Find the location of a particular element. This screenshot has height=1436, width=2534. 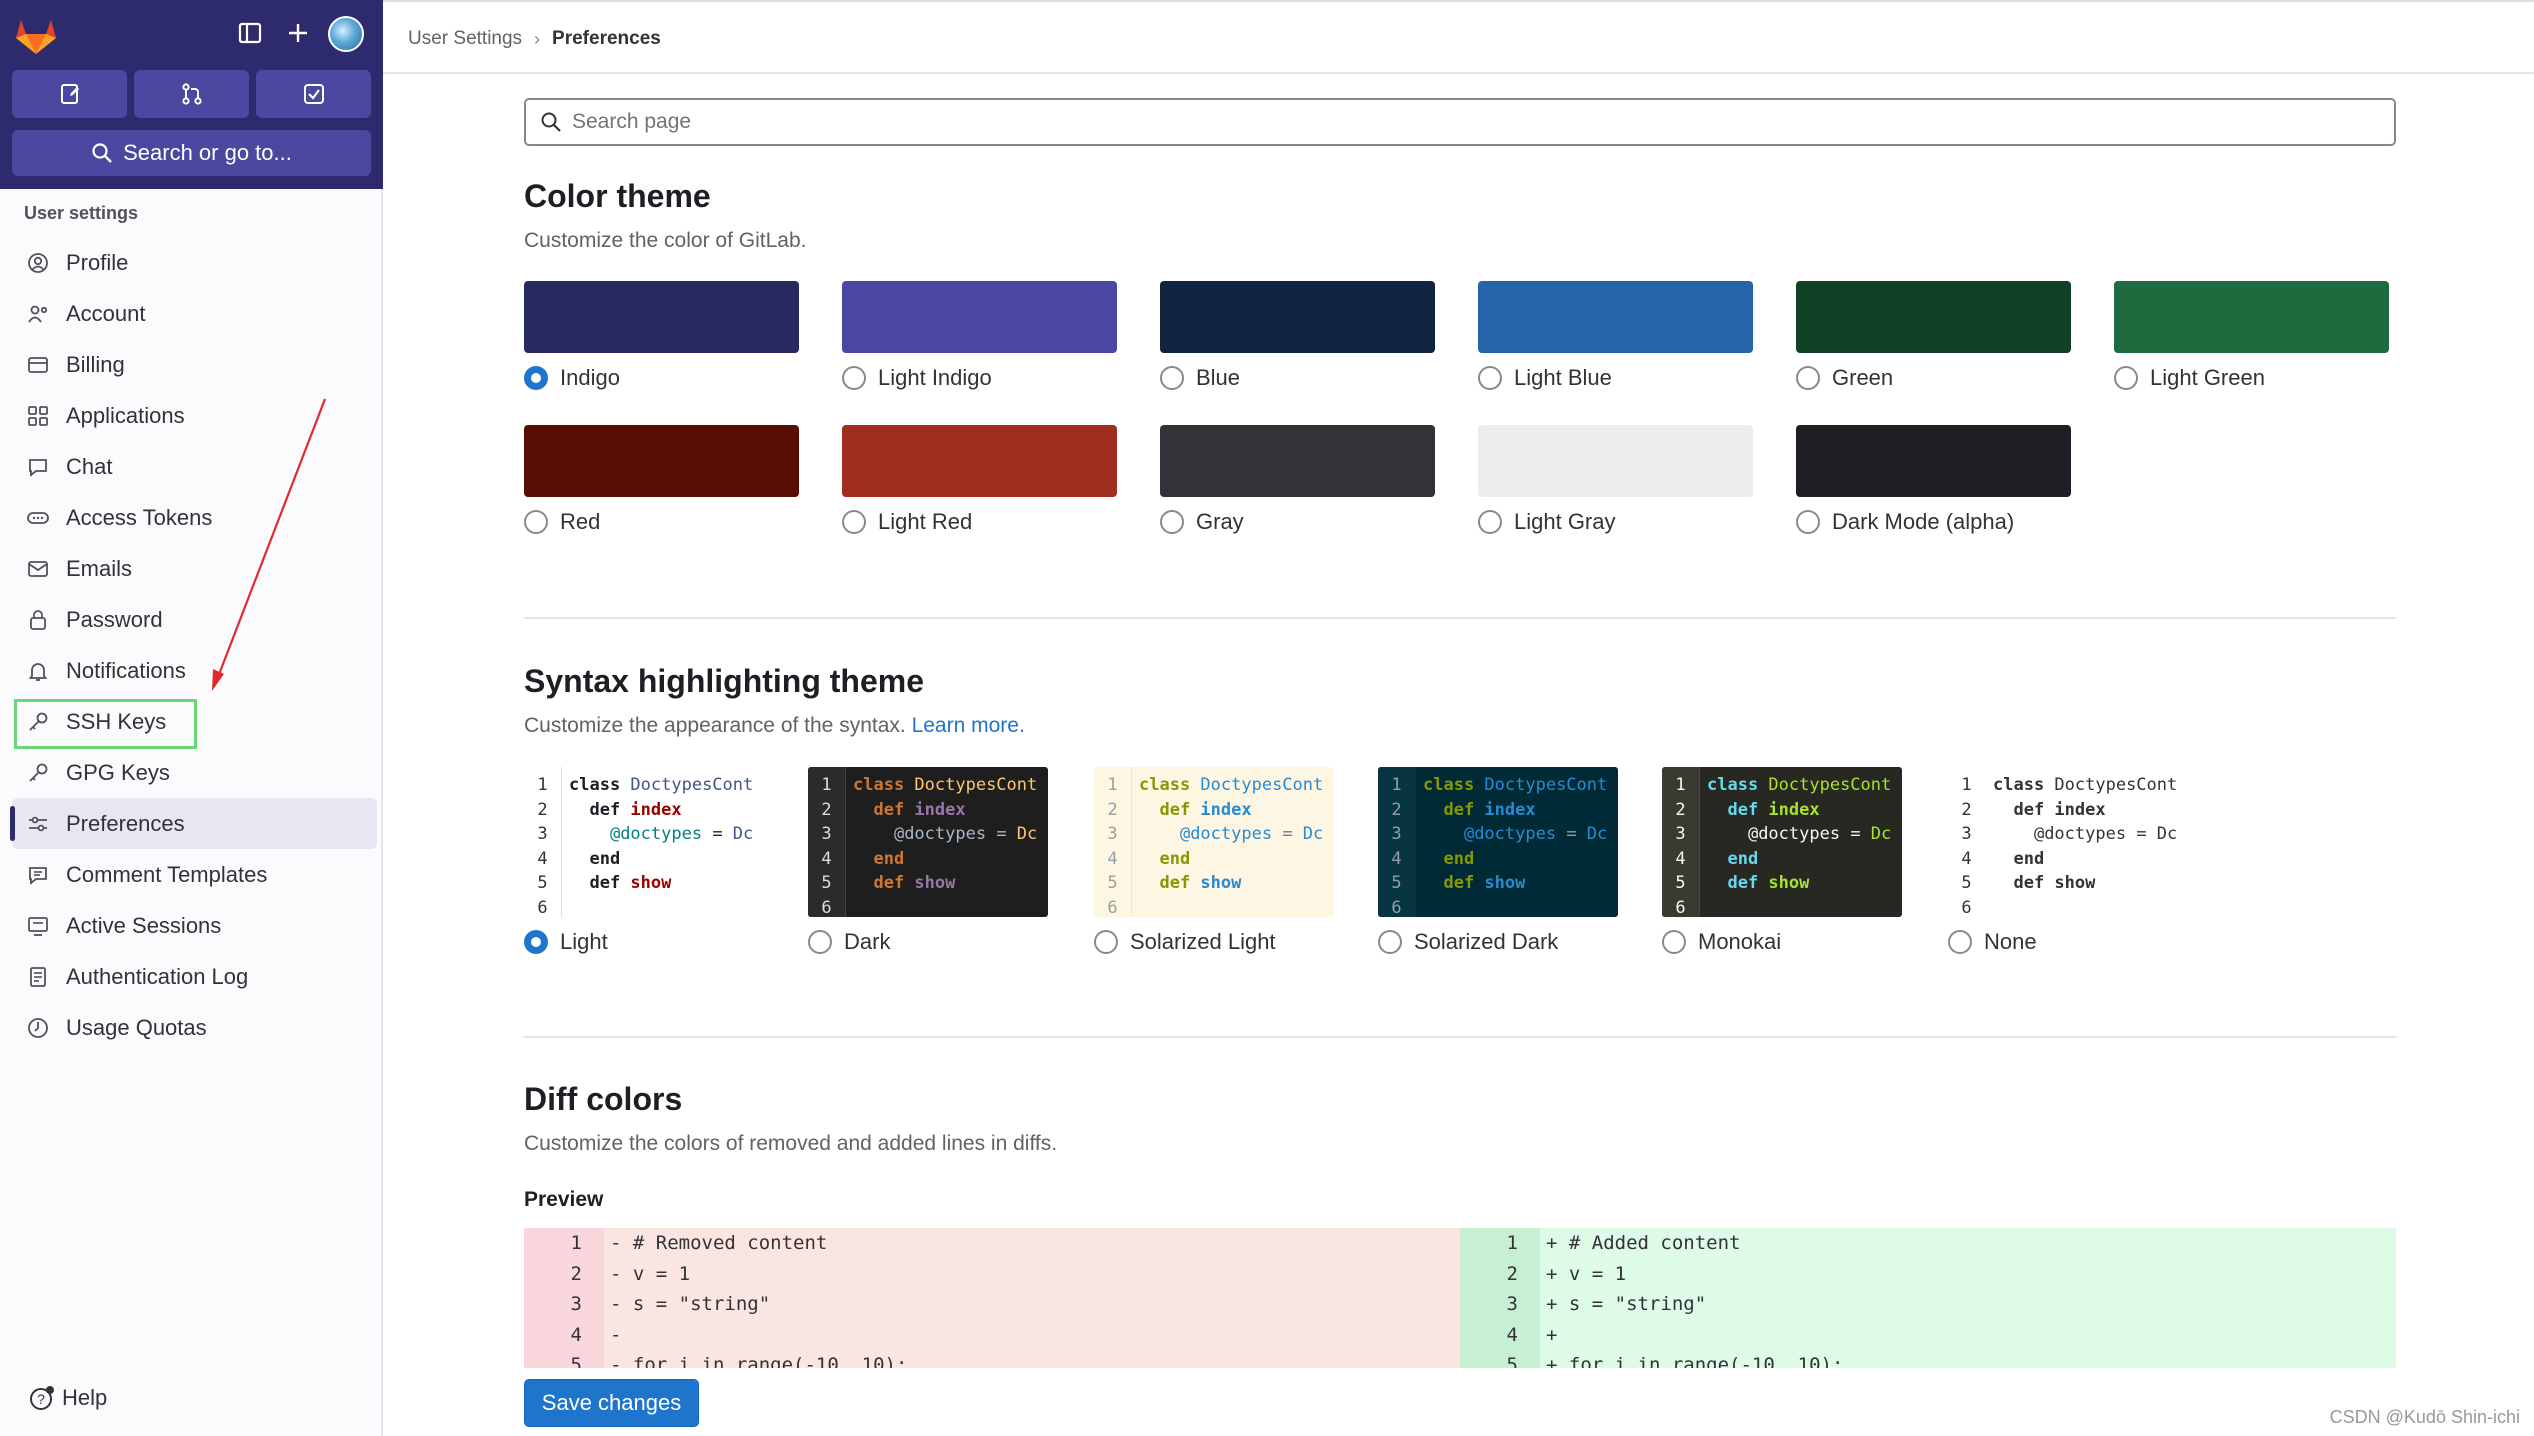

color-theme-radio-row: Dark Mode (alpha) is located at coordinates (1933, 522).